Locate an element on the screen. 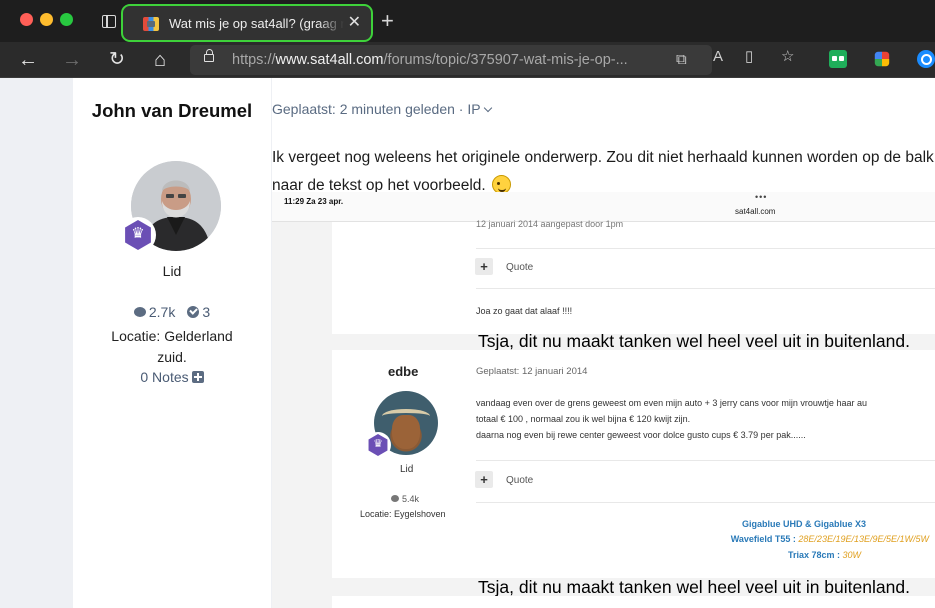  screenshot-location: Locatie: Eygelshoven is located at coordinates (403, 514).